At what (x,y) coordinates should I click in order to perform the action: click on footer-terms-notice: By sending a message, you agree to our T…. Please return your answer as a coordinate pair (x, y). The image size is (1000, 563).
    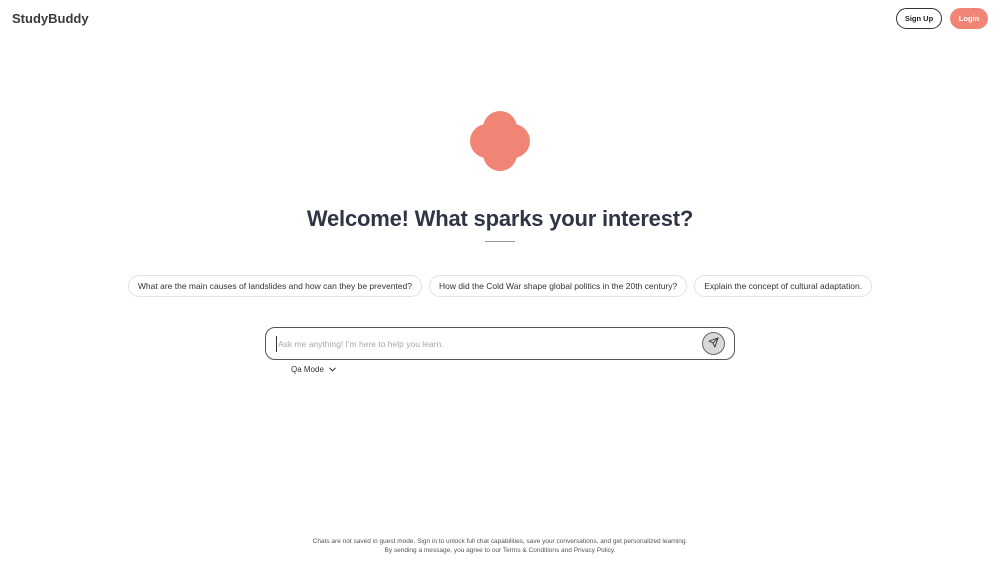
    Looking at the image, I should click on (500, 550).